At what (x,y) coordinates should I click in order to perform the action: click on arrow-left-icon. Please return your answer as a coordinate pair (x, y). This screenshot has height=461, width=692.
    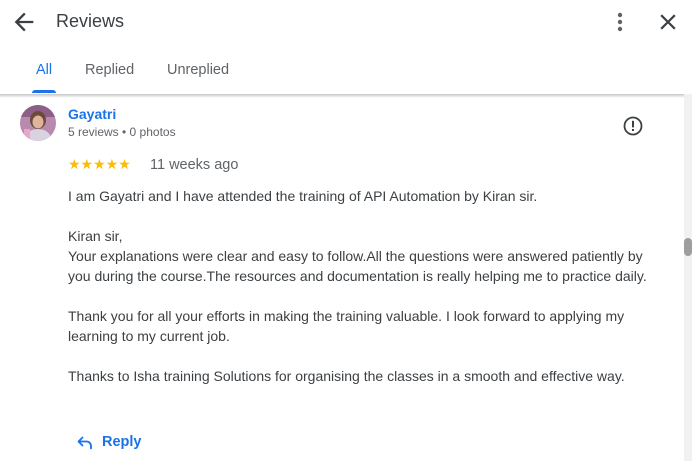
    Looking at the image, I should click on (24, 22).